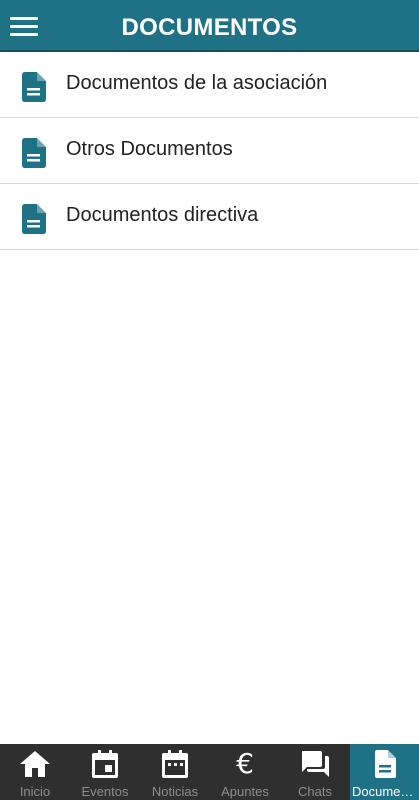 This screenshot has width=419, height=800. I want to click on tab-chats: Chats, so click(315, 772).